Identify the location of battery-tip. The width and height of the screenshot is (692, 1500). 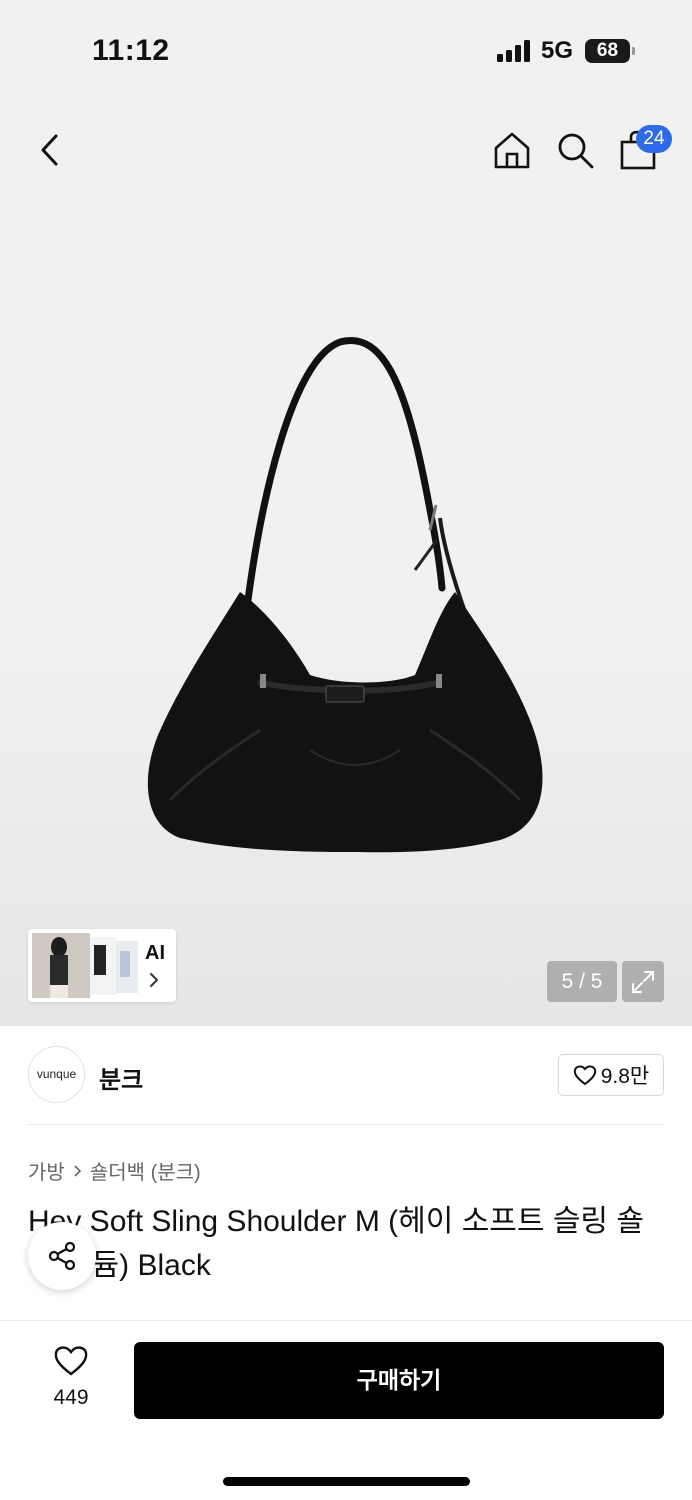
(633, 51).